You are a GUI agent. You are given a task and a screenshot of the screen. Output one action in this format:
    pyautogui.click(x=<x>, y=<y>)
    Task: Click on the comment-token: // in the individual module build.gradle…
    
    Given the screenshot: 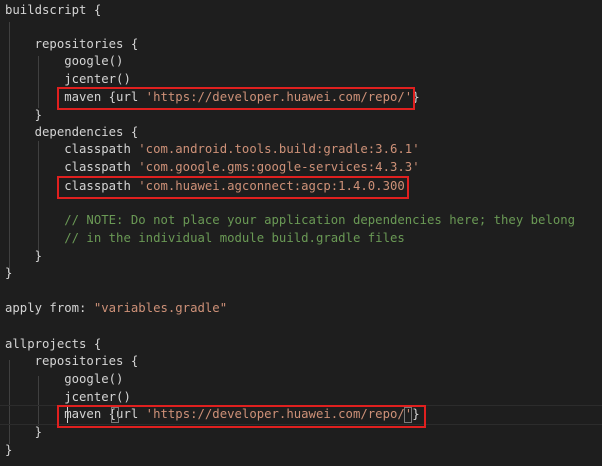 What is the action you would take?
    pyautogui.click(x=205, y=238)
    